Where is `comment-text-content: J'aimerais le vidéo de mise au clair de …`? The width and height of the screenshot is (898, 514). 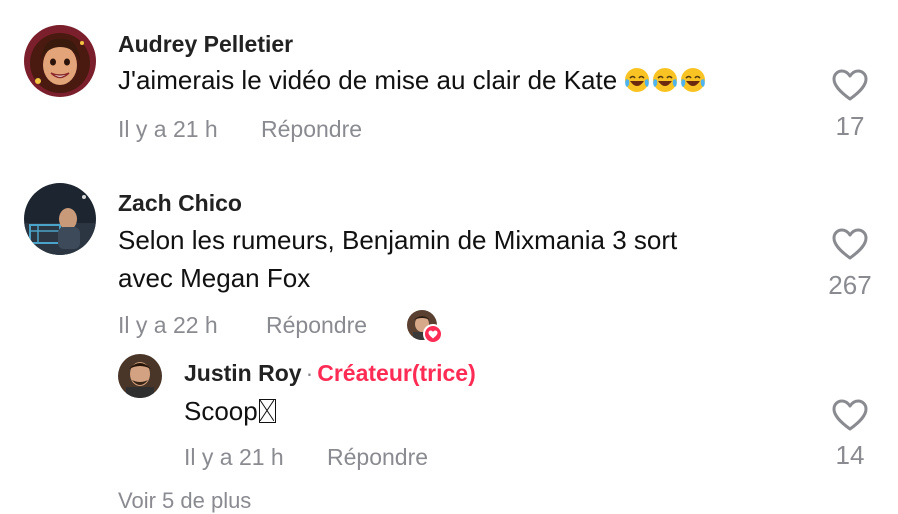
comment-text-content: J'aimerais le vidéo de mise au clair de … is located at coordinates (368, 80).